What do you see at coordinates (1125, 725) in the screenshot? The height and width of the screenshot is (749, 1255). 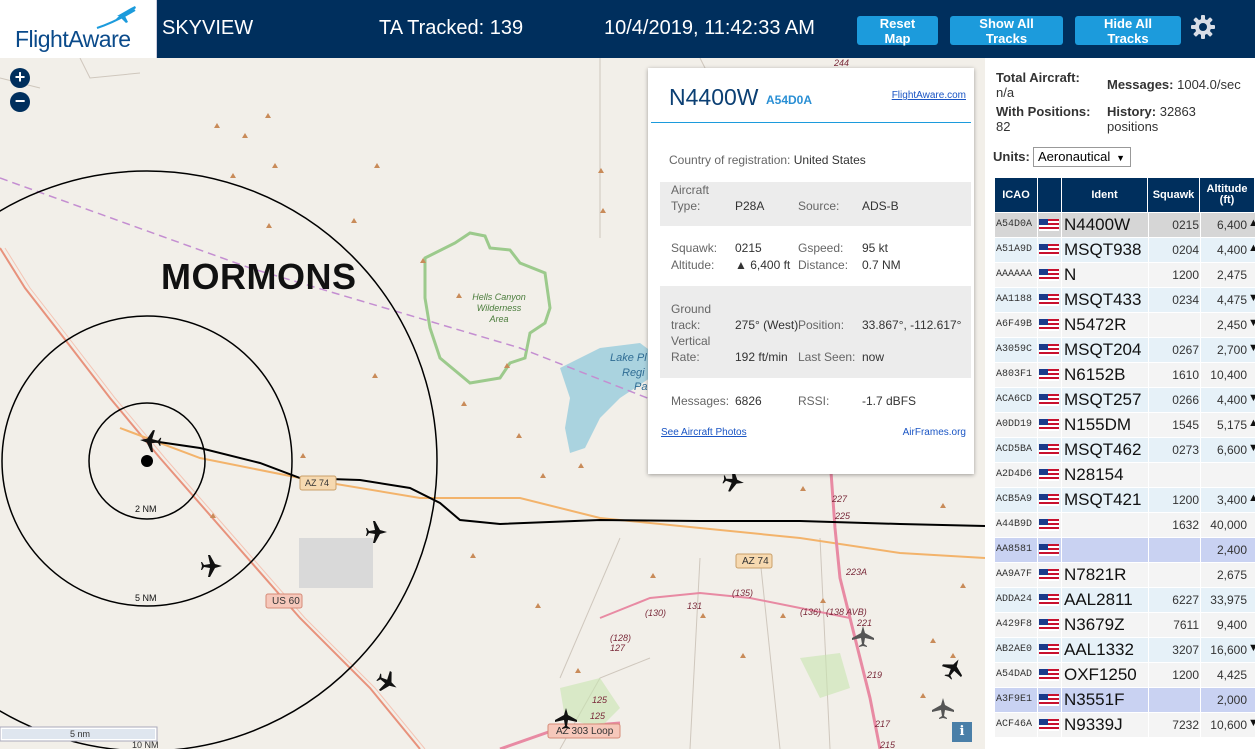 I see `table-row: ACF46A N9339J 7232 10,600 ▼` at bounding box center [1125, 725].